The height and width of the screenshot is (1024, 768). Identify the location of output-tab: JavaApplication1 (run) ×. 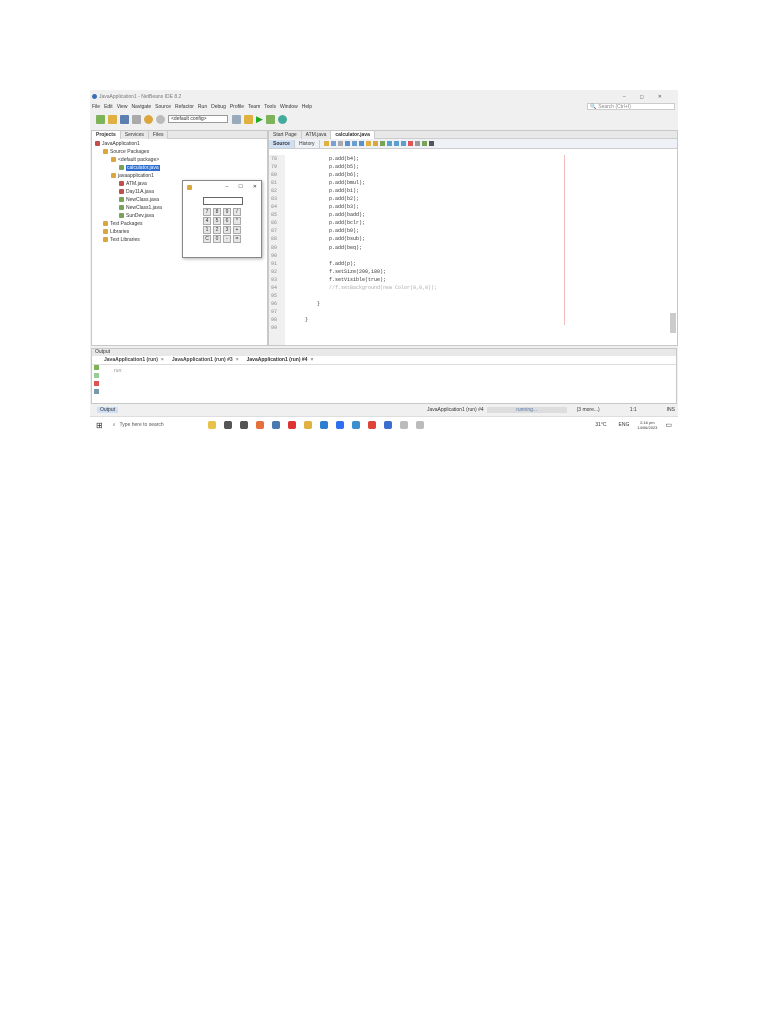
(134, 360).